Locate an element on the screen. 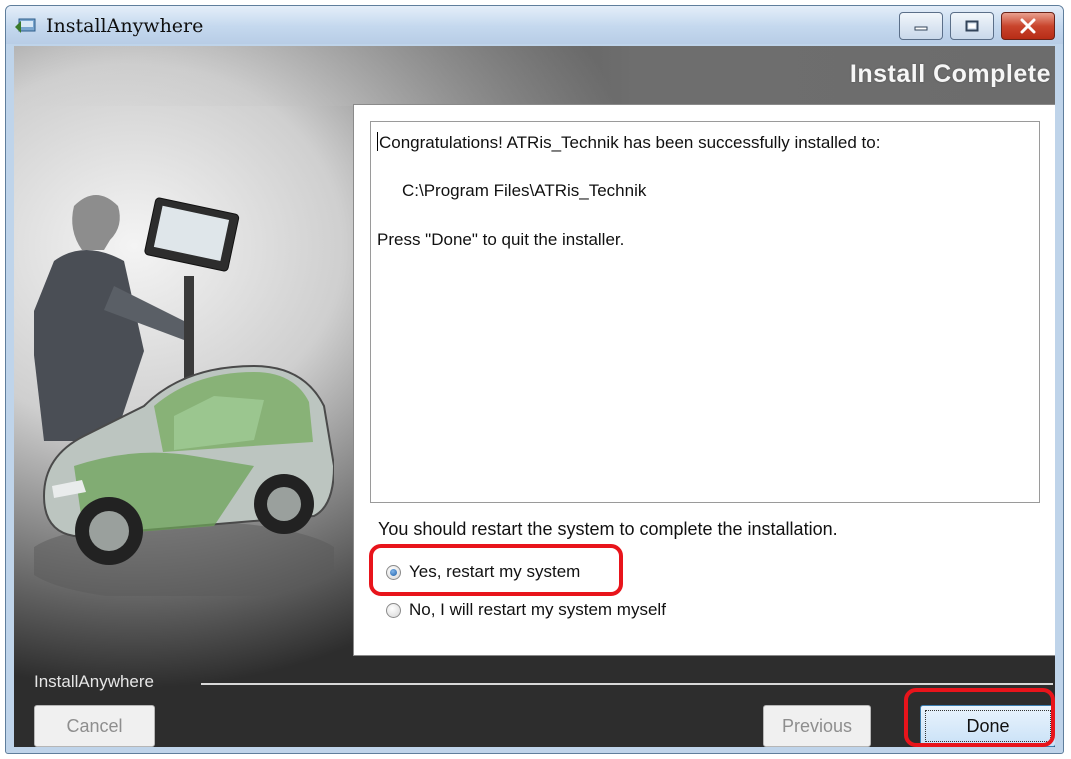 Image resolution: width=1071 pixels, height=759 pixels. cancel-button: Cancel is located at coordinates (94, 726).